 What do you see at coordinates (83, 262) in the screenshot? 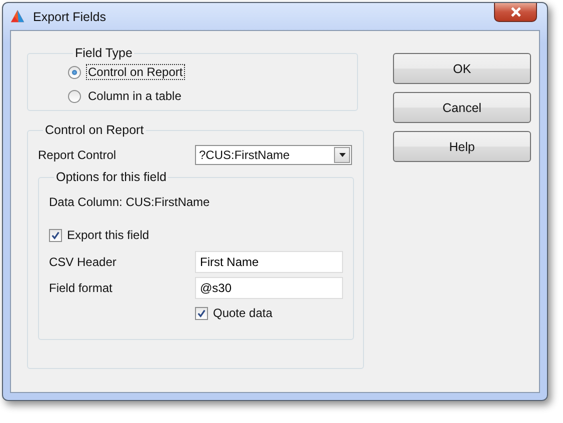
I see `field-label: CSV Header` at bounding box center [83, 262].